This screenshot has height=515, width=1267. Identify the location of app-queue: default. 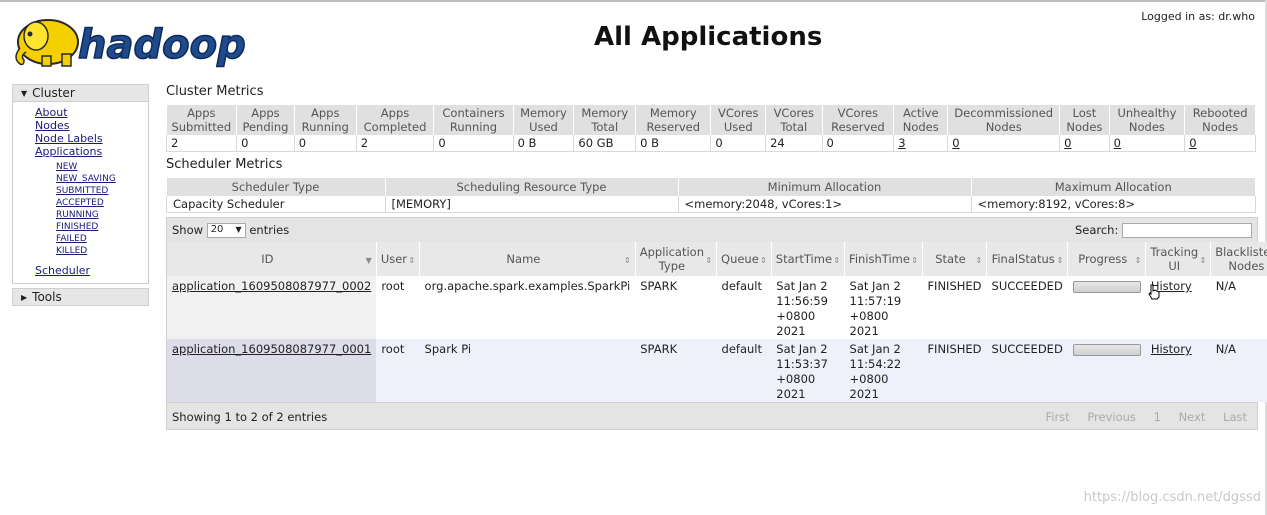
(744, 307).